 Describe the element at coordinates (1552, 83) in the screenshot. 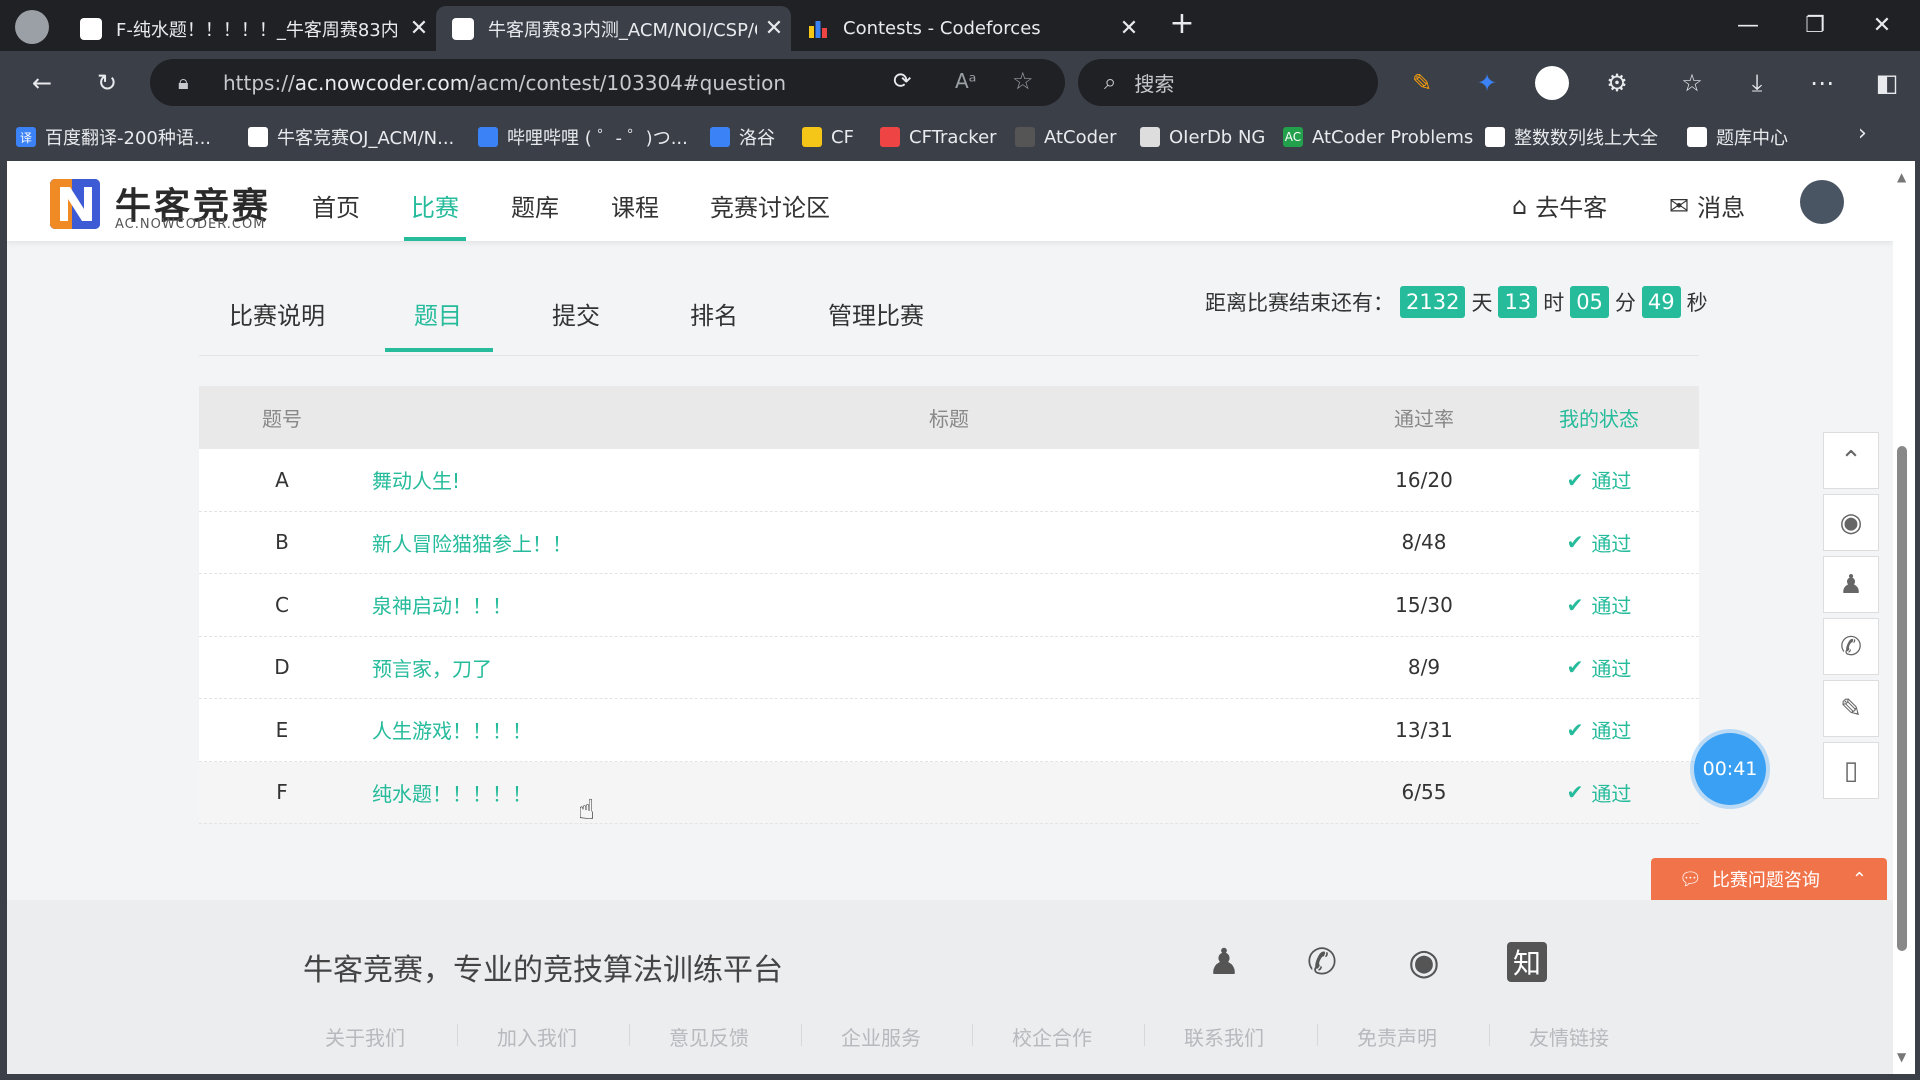

I see `extension-avatar-icon` at that location.